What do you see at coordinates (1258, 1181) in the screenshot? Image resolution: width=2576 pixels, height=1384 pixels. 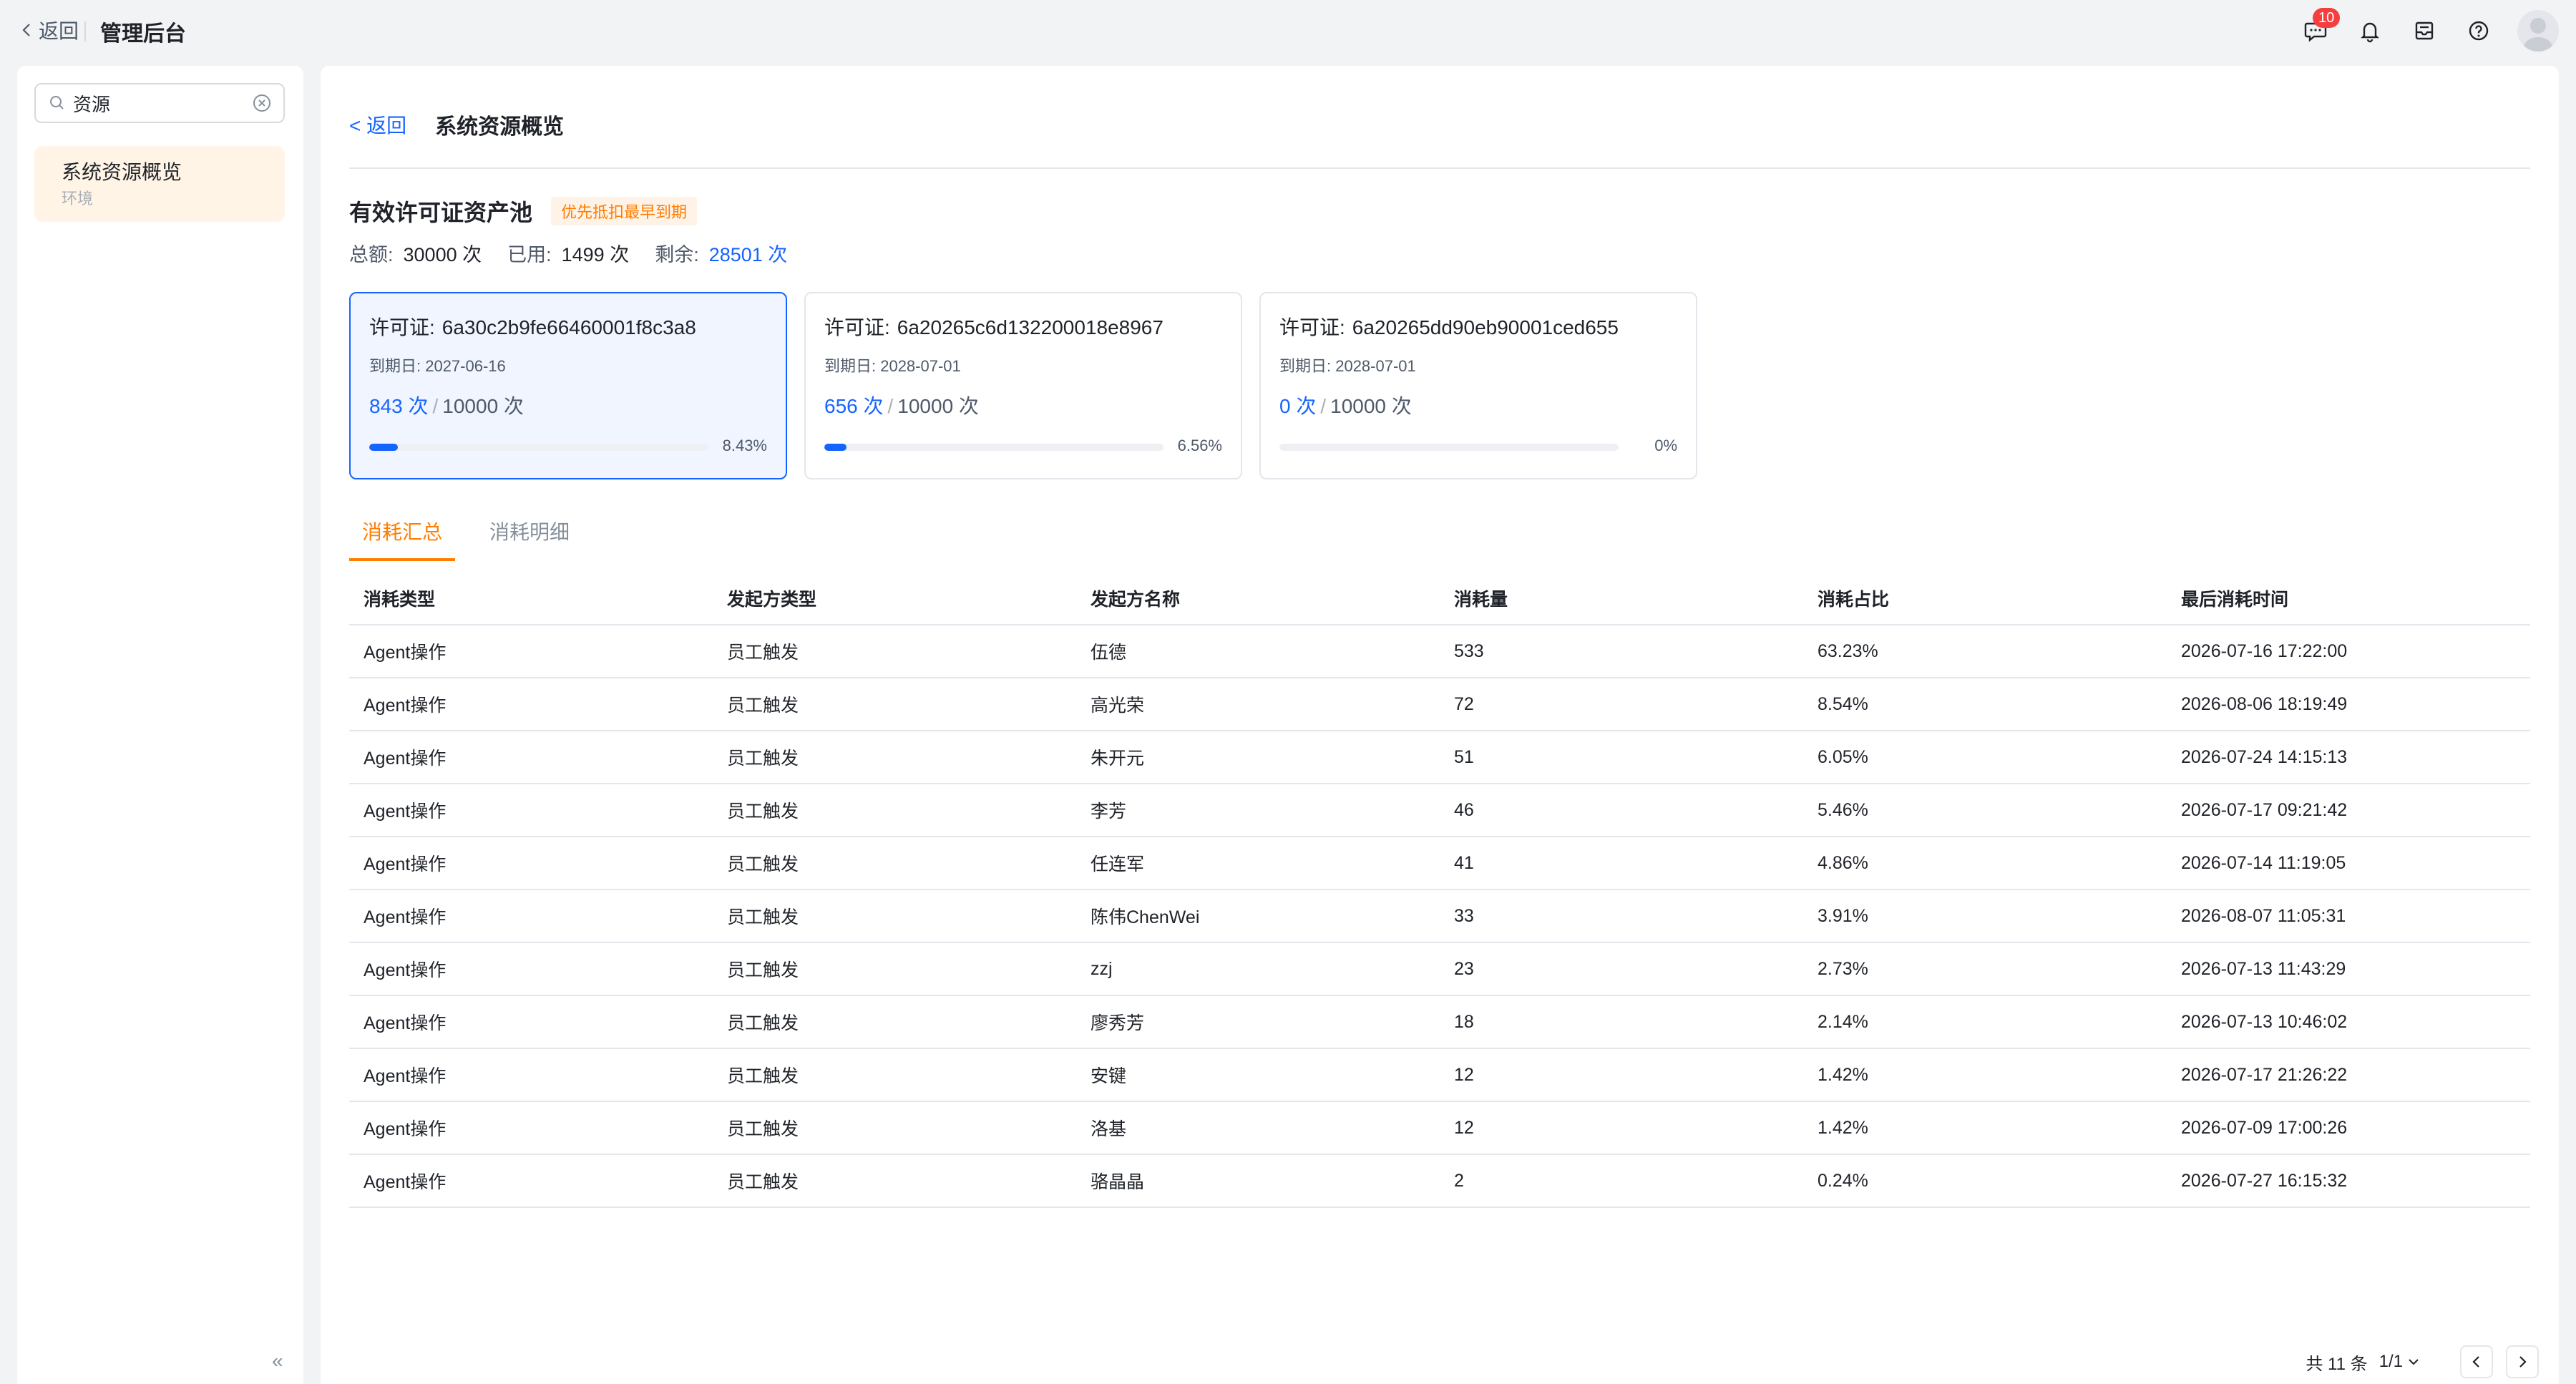 I see `table-cell: 骆晶晶` at bounding box center [1258, 1181].